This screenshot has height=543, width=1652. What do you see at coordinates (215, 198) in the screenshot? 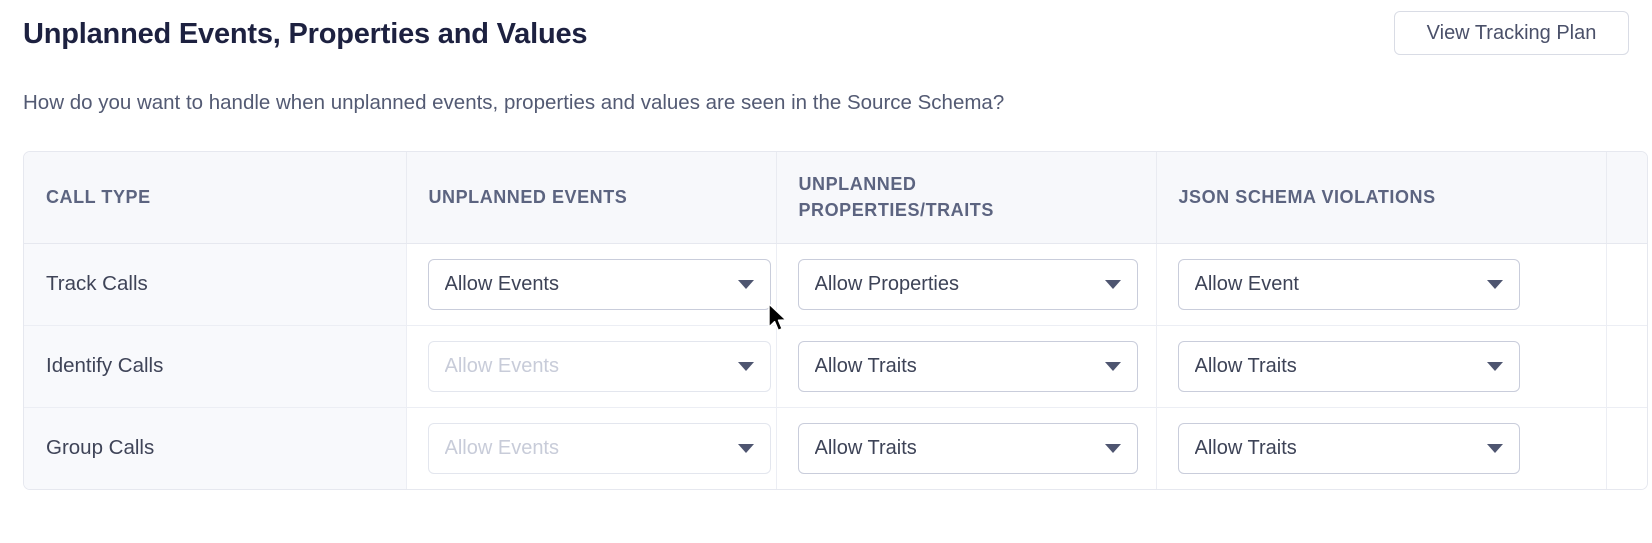
I see `column-header-call-type: CALL TYPE` at bounding box center [215, 198].